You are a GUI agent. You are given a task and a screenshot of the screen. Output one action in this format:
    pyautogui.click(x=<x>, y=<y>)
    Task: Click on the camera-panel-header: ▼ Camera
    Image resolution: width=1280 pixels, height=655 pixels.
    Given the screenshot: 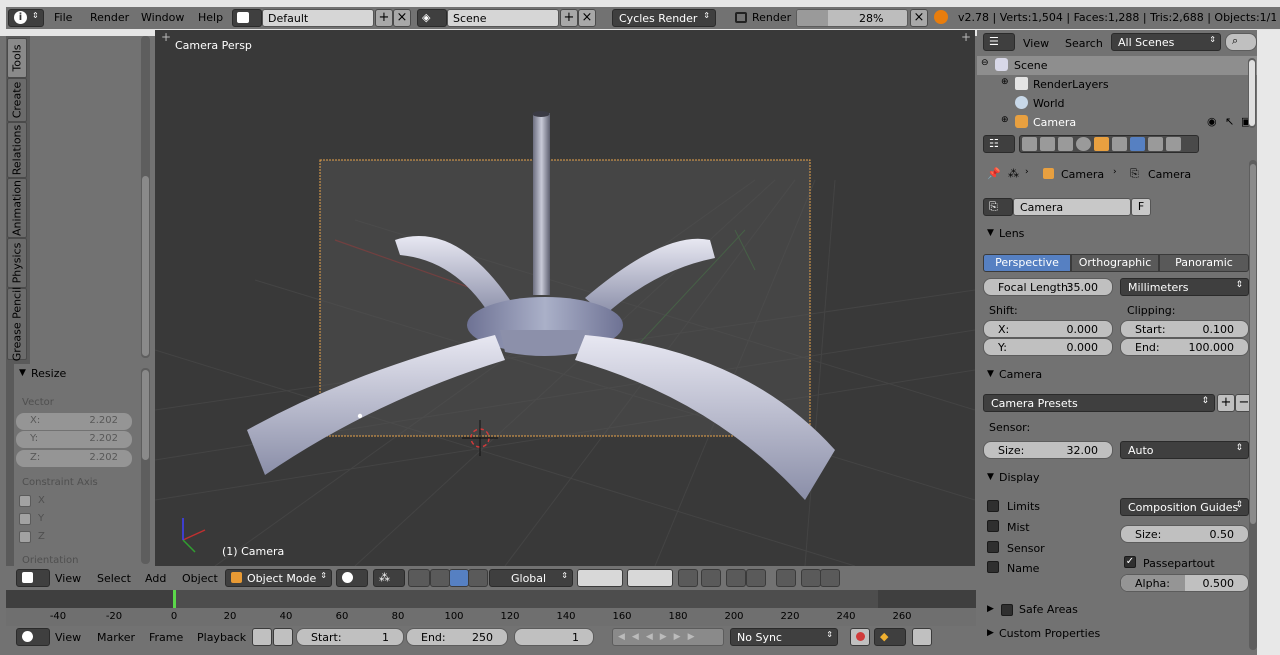 What is the action you would take?
    pyautogui.click(x=1114, y=376)
    